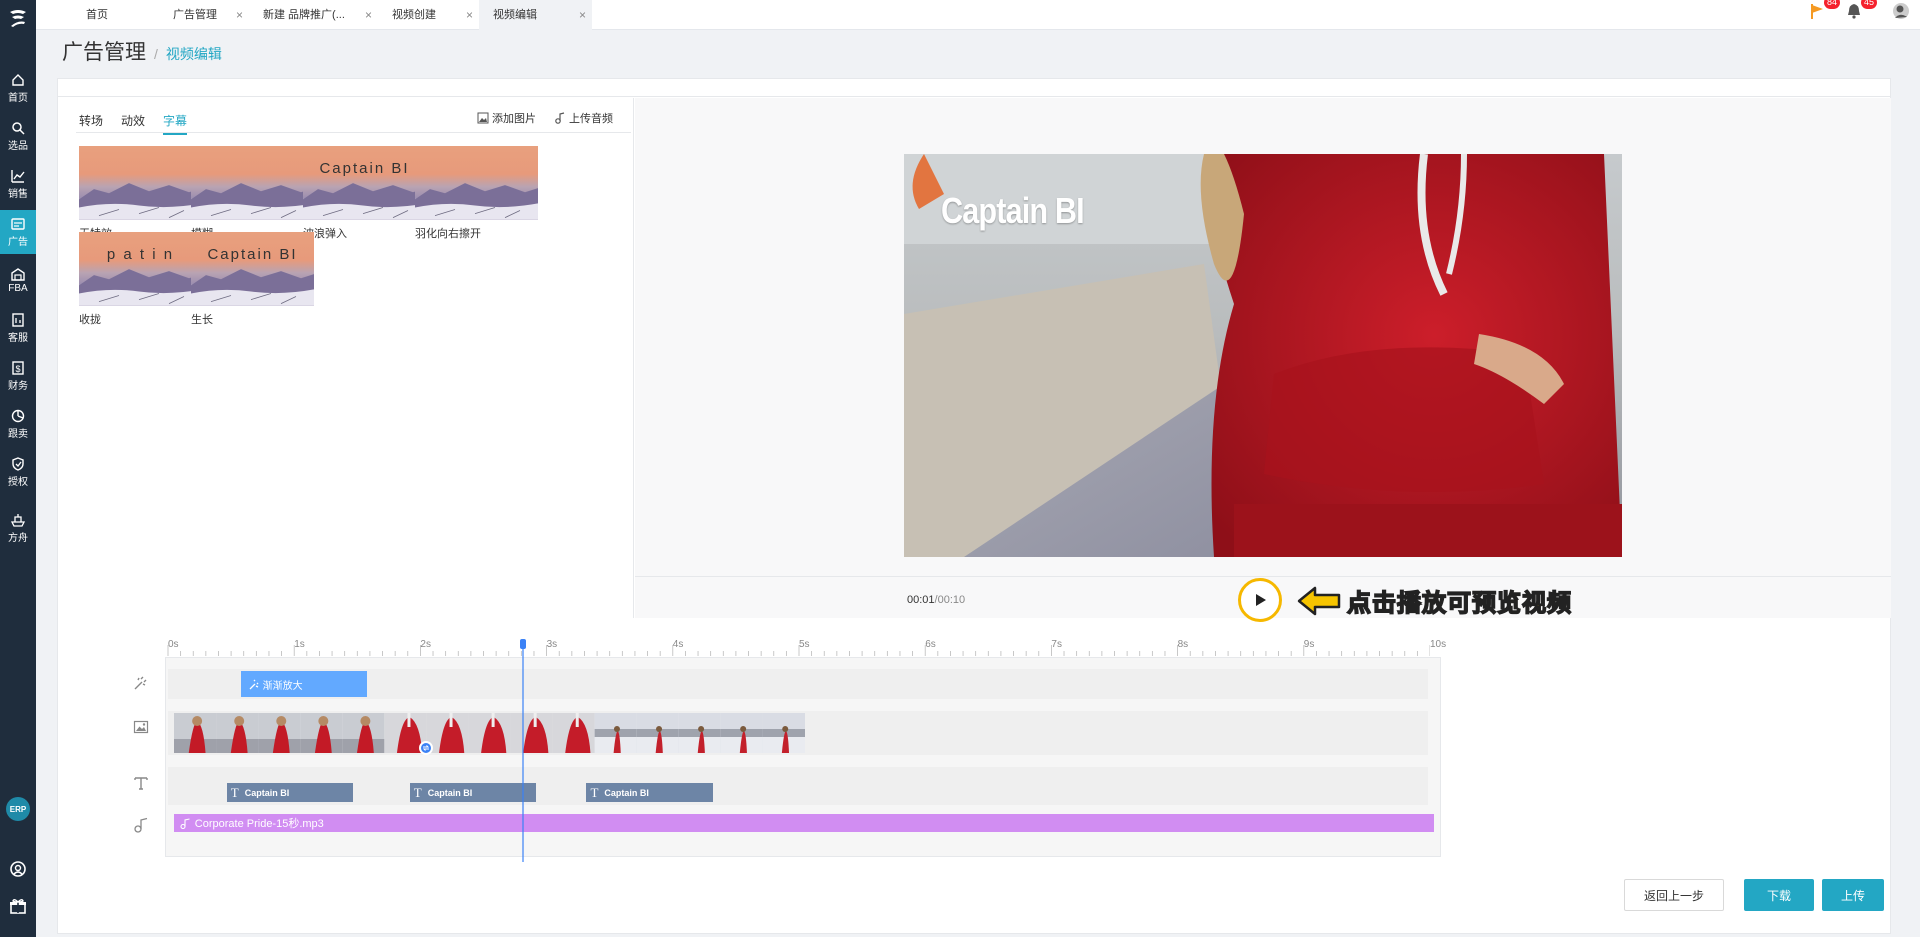 The height and width of the screenshot is (937, 1920). I want to click on page-title: 广告管理, so click(104, 52).